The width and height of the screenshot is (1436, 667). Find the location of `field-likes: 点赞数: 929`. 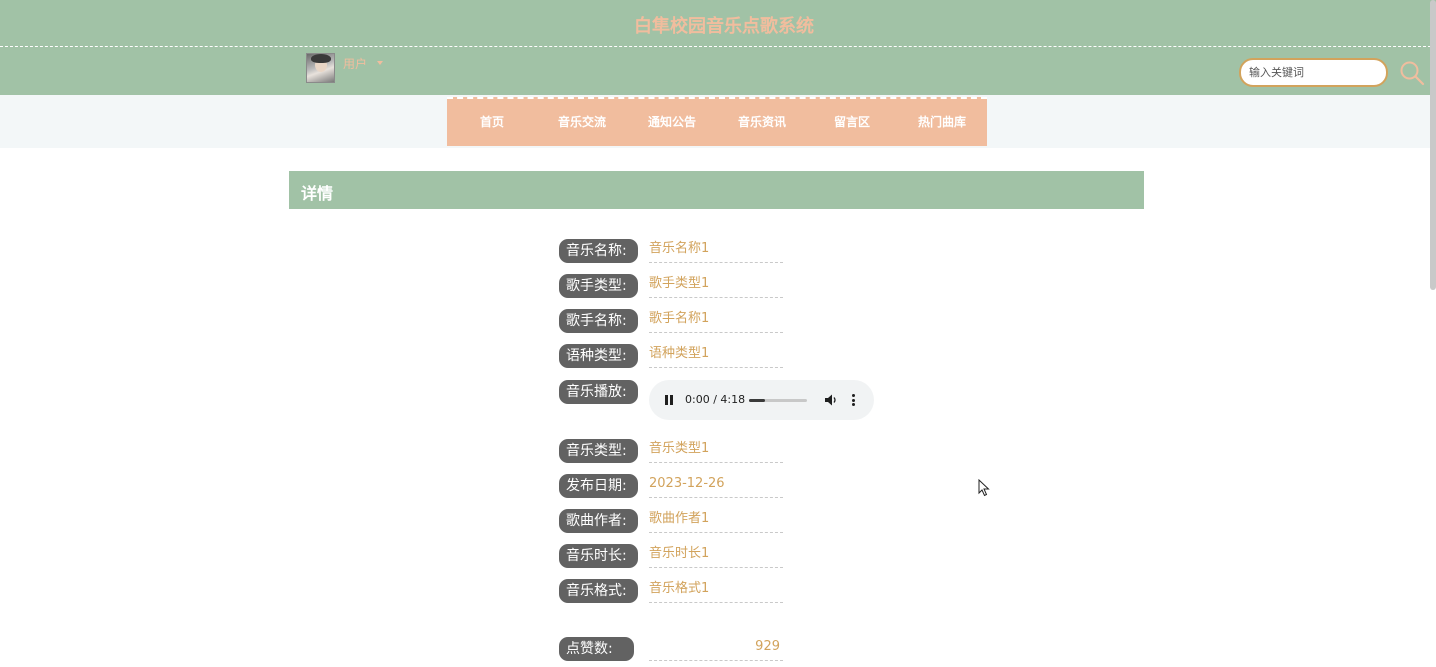

field-likes: 点赞数: 929 is located at coordinates (759, 652).